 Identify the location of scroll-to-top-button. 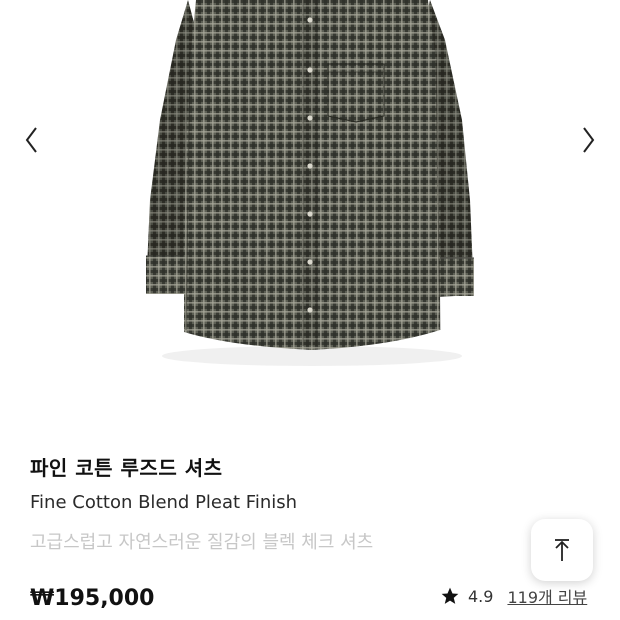
(562, 550).